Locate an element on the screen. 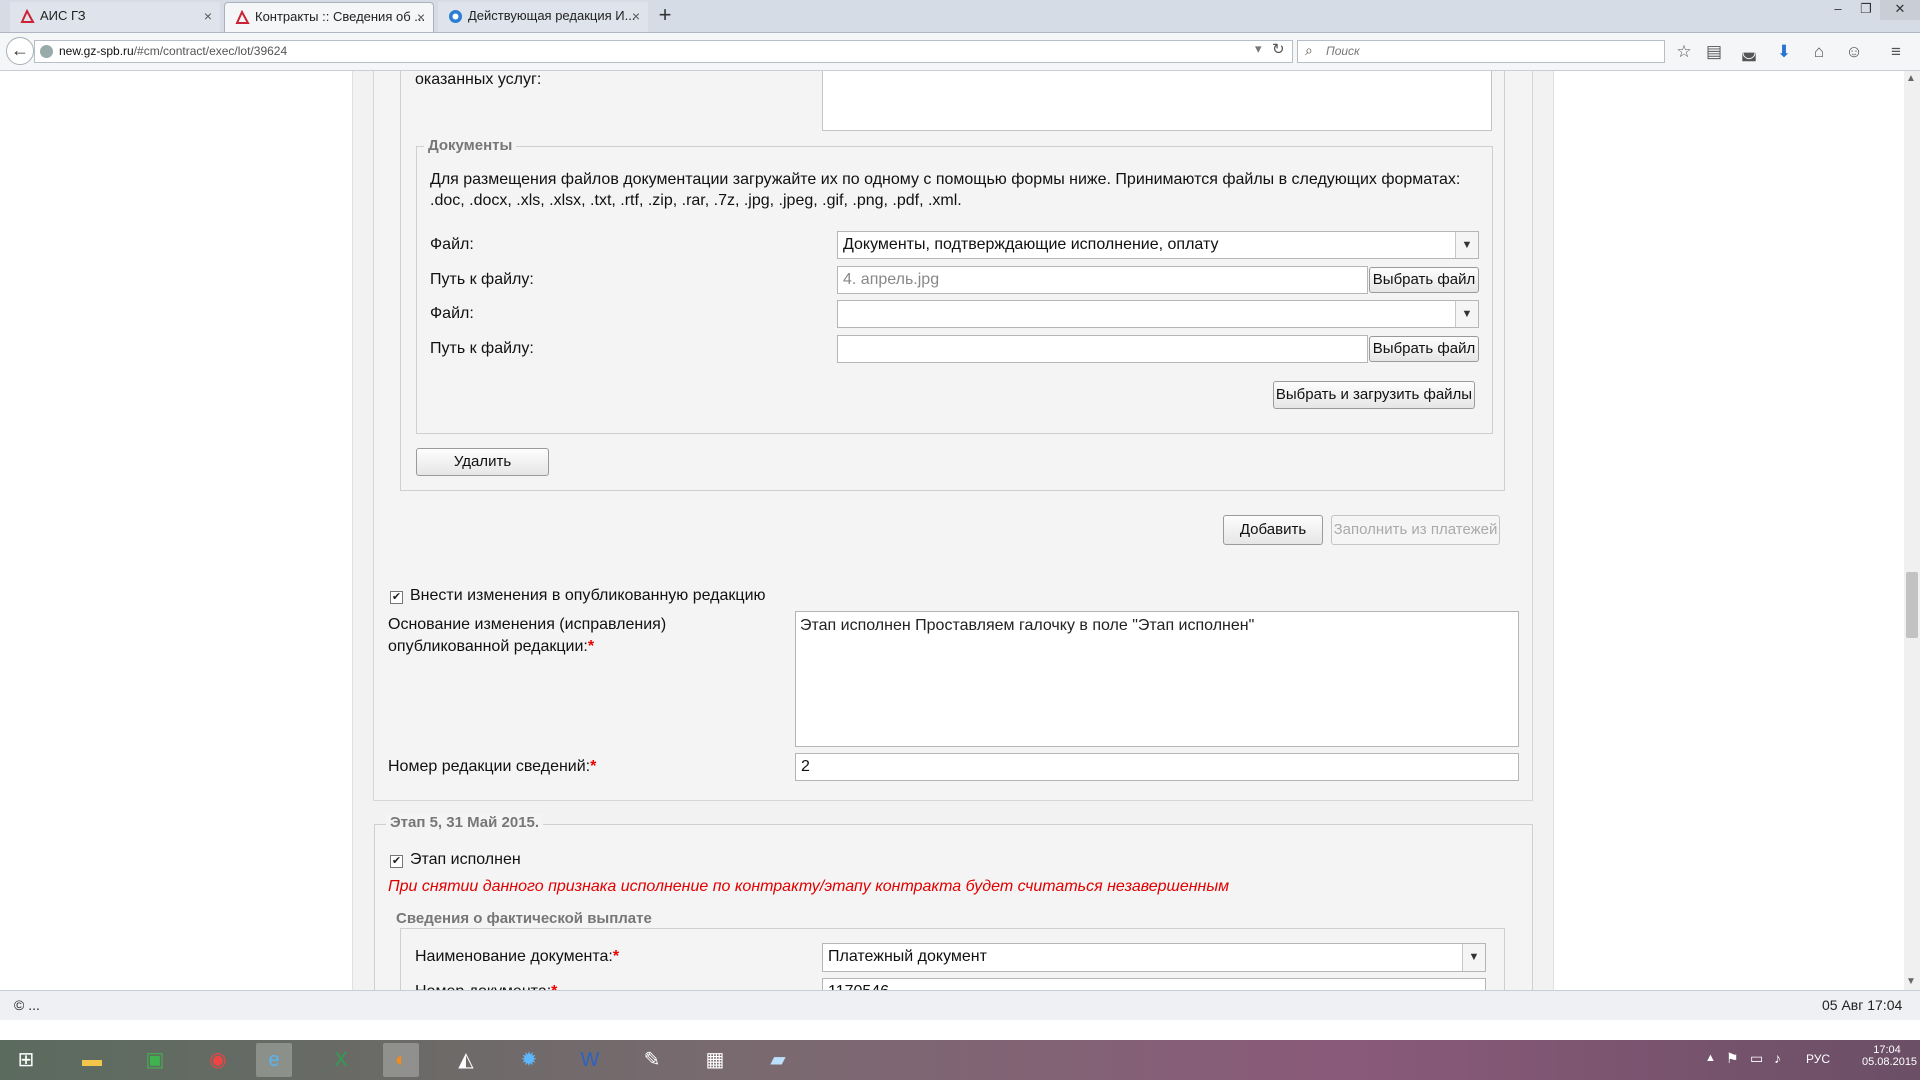 This screenshot has width=1920, height=1080. new-tab-button: + is located at coordinates (665, 16).